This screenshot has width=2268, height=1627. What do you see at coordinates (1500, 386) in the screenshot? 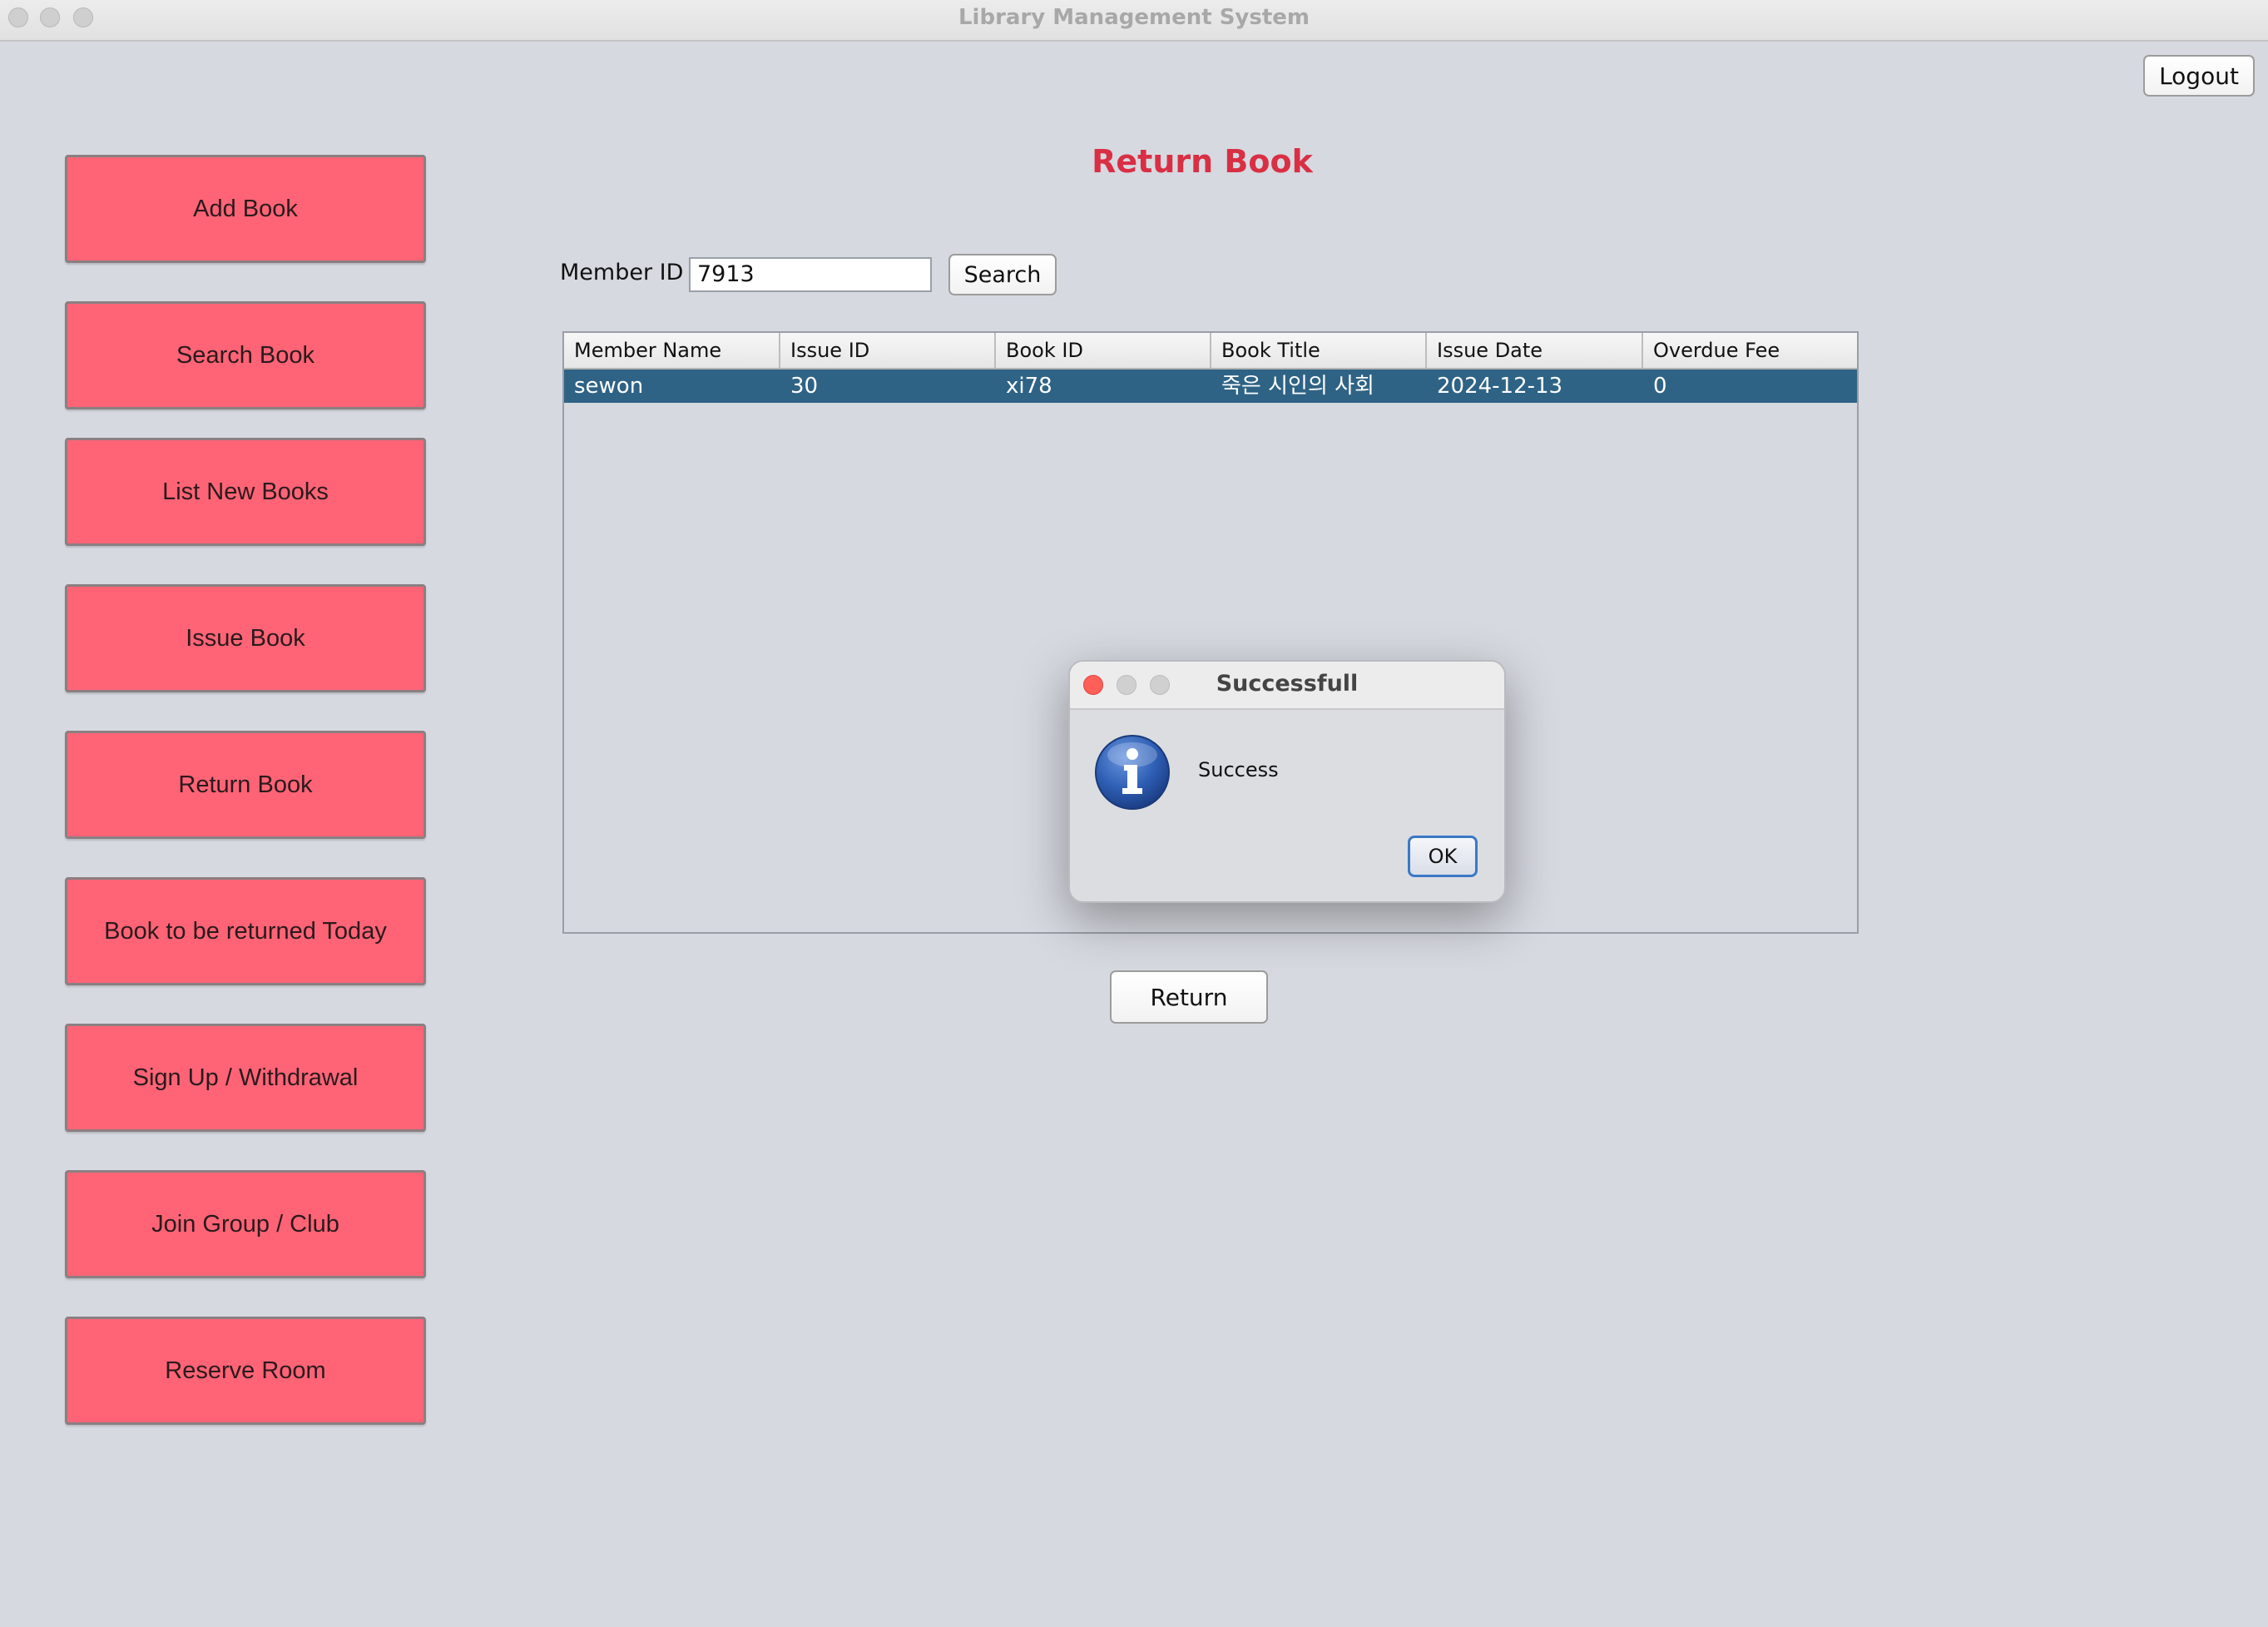
I see `cell-issue-date: 2024-12-13` at bounding box center [1500, 386].